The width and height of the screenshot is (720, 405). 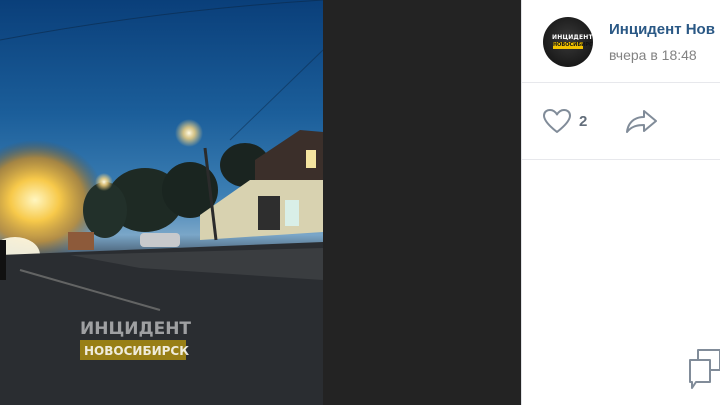 What do you see at coordinates (572, 37) in the screenshot?
I see `avatar-text-top: ИНЦИДЕНТ` at bounding box center [572, 37].